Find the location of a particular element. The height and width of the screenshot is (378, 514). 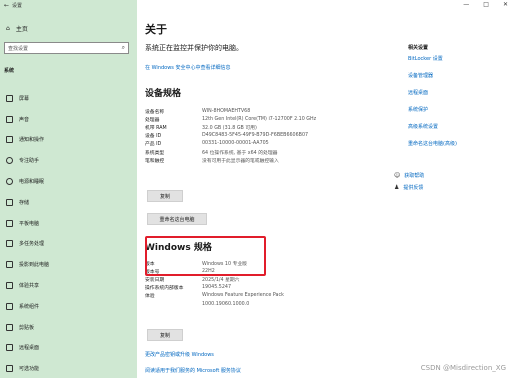

bitlocker-link: BitLocker 设置 is located at coordinates (425, 58).